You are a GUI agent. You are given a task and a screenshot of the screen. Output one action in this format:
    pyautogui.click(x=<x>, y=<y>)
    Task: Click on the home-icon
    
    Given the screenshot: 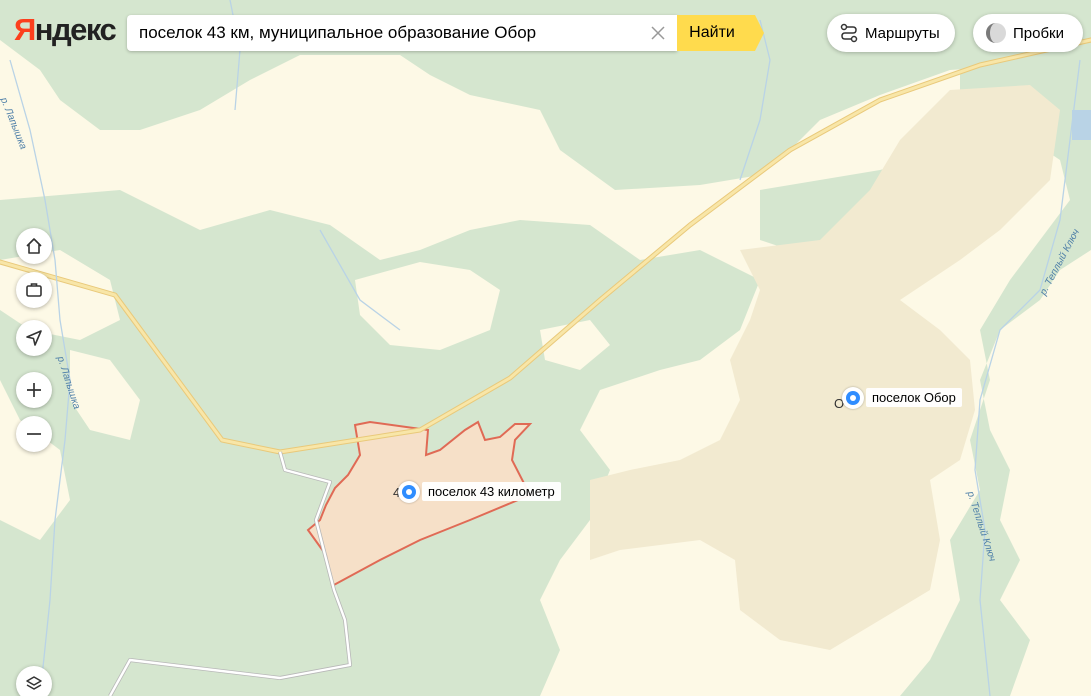 What is the action you would take?
    pyautogui.click(x=34, y=246)
    